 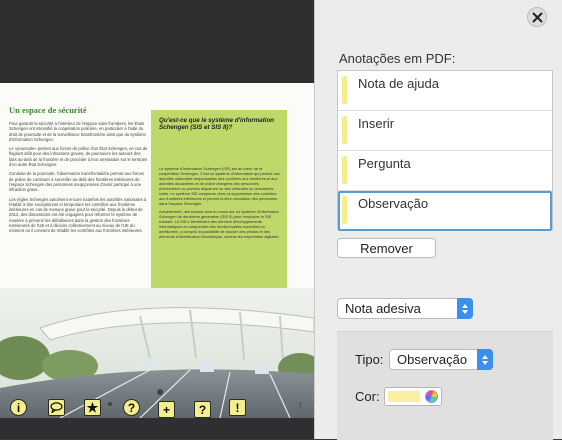 What do you see at coordinates (131, 407) in the screenshot?
I see `help-note-icon: ?` at bounding box center [131, 407].